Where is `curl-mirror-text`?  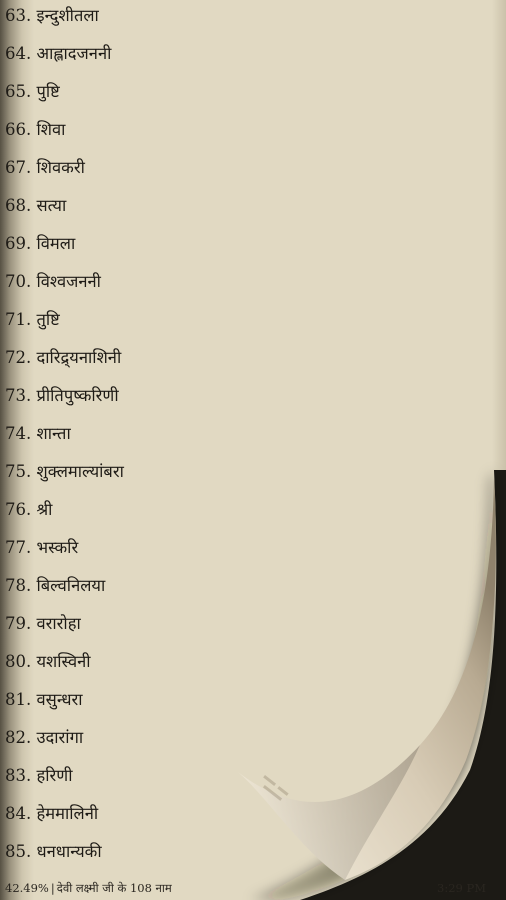
curl-mirror-text is located at coordinates (275, 788).